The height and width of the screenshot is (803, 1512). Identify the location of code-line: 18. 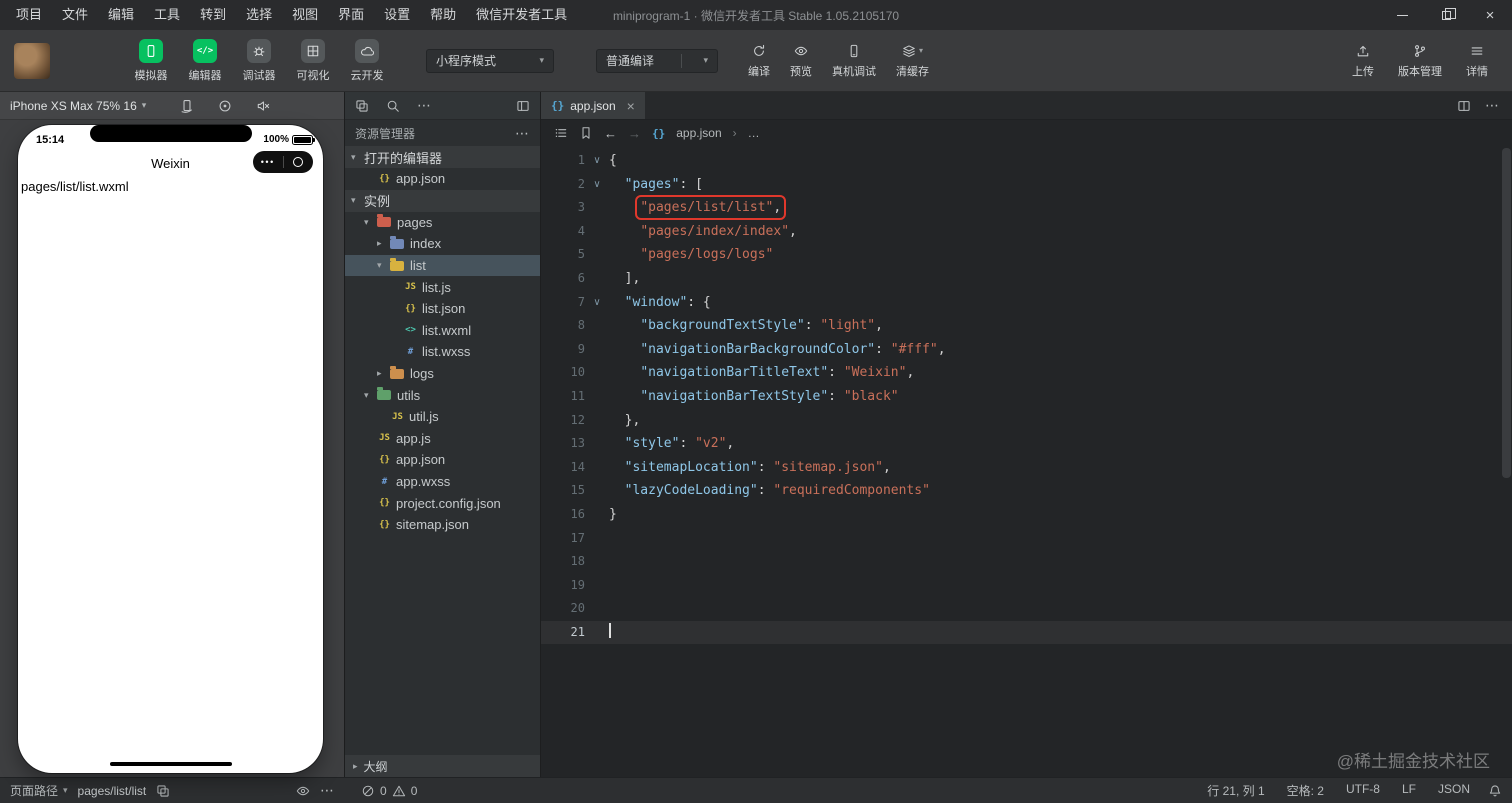
(1026, 562).